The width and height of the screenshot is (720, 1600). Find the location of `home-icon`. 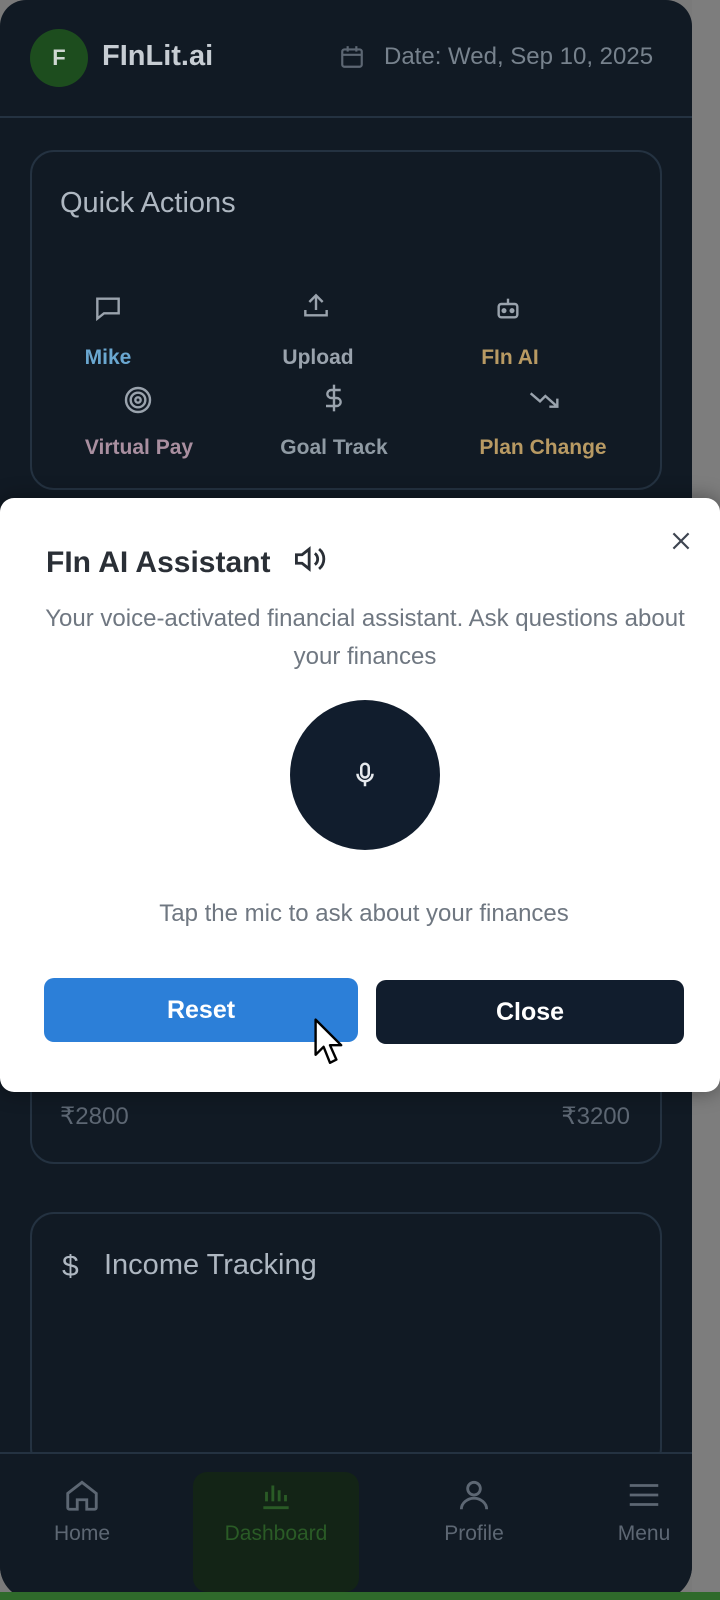

home-icon is located at coordinates (82, 1495).